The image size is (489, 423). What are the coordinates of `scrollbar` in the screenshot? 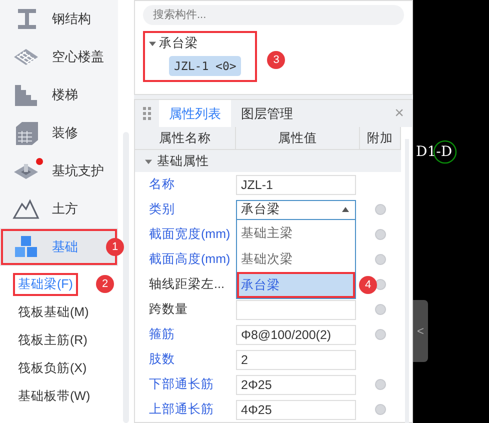 It's located at (126, 277).